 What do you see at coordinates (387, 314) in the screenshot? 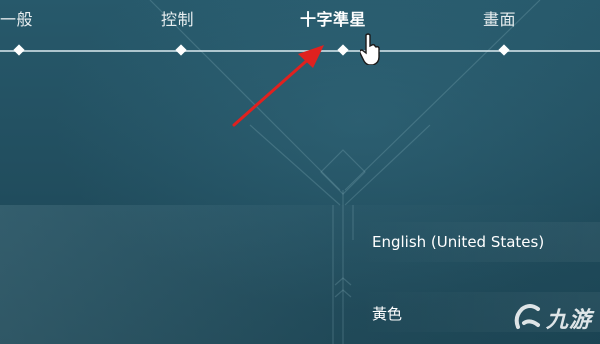
I see `crosshair-color-value: 黃色` at bounding box center [387, 314].